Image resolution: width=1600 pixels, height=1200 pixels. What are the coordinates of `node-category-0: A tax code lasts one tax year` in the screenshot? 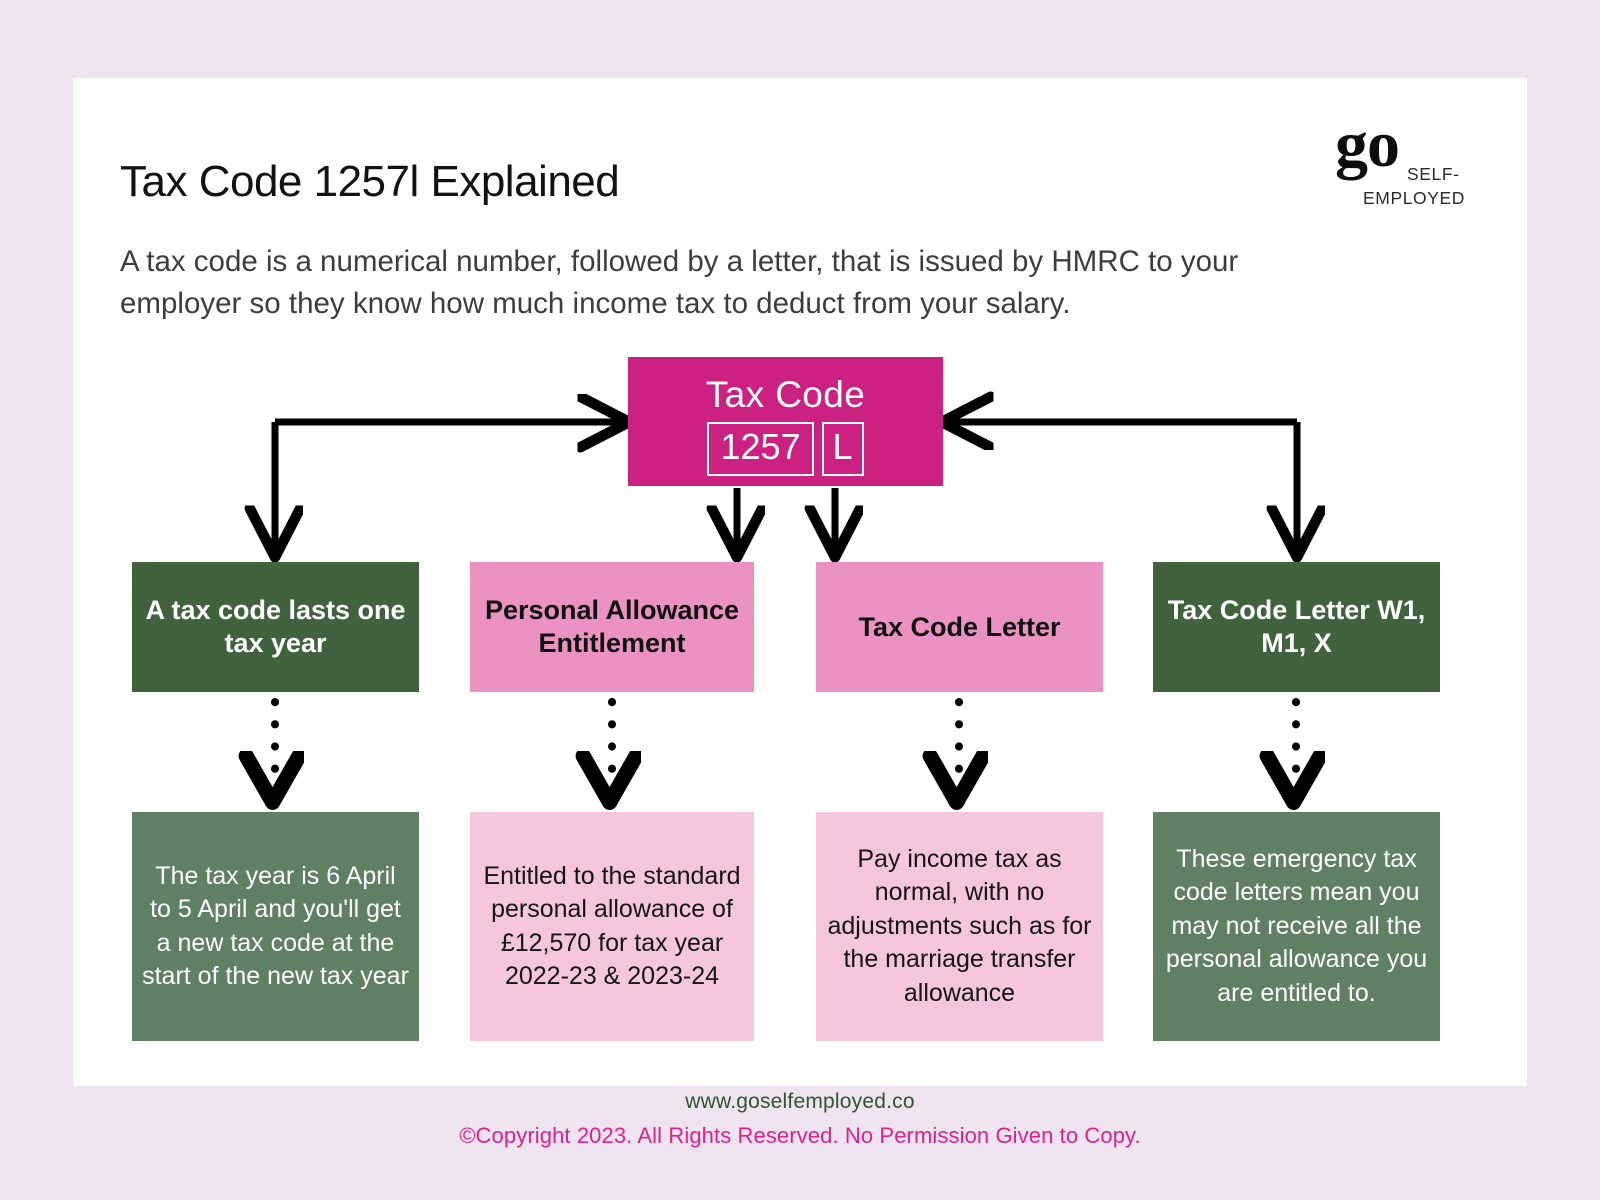 It's located at (275, 627).